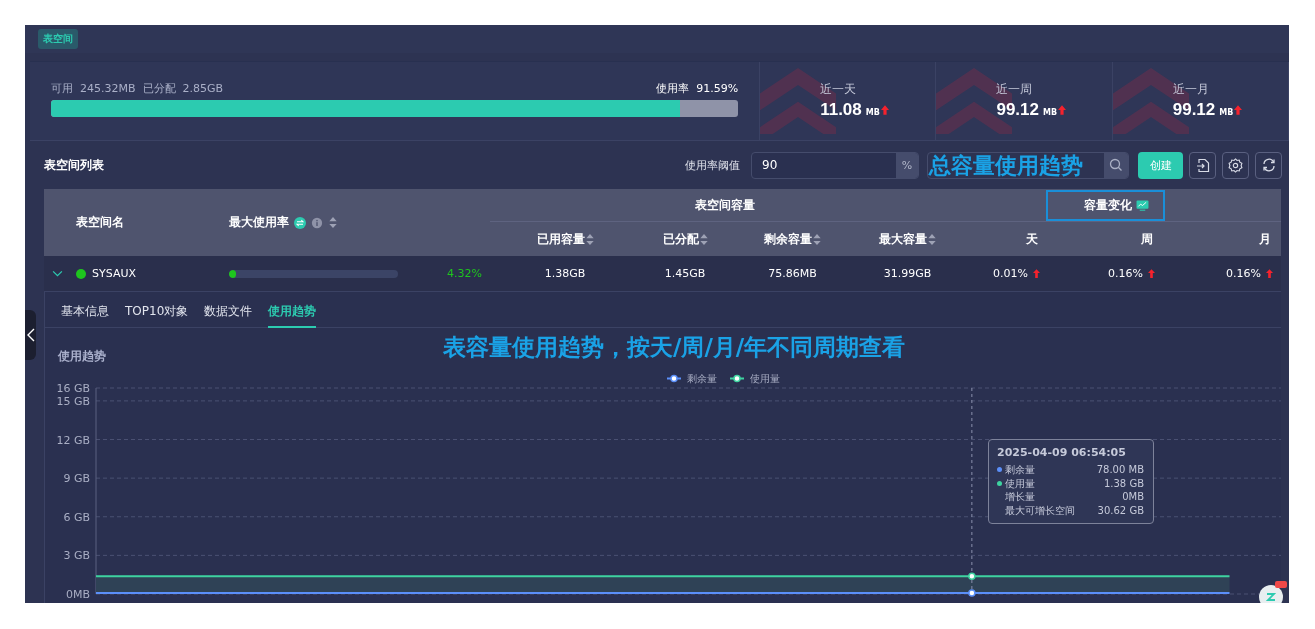  What do you see at coordinates (73, 401) in the screenshot?
I see `axis-label: 15 GB` at bounding box center [73, 401].